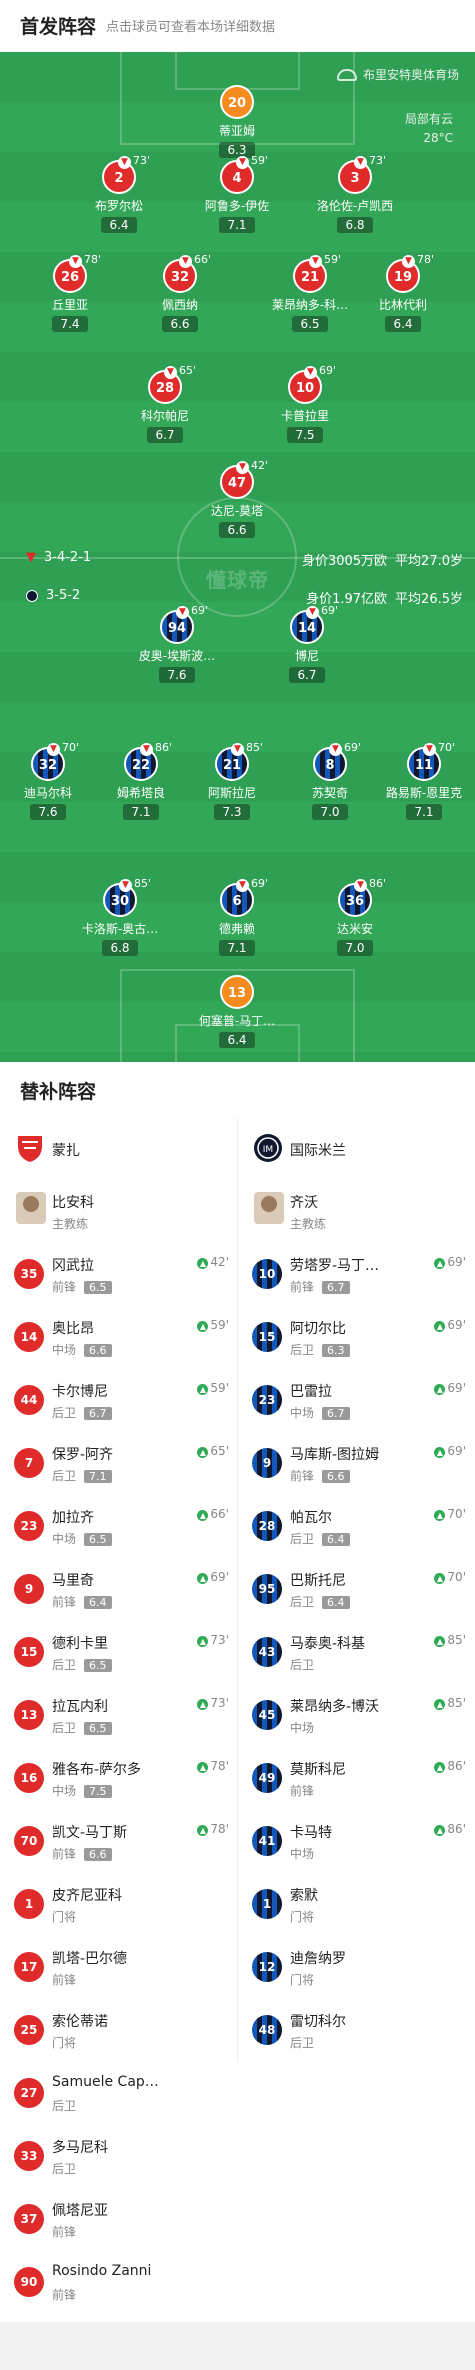  I want to click on monza-coach: 比安科 主教练, so click(118, 1211).